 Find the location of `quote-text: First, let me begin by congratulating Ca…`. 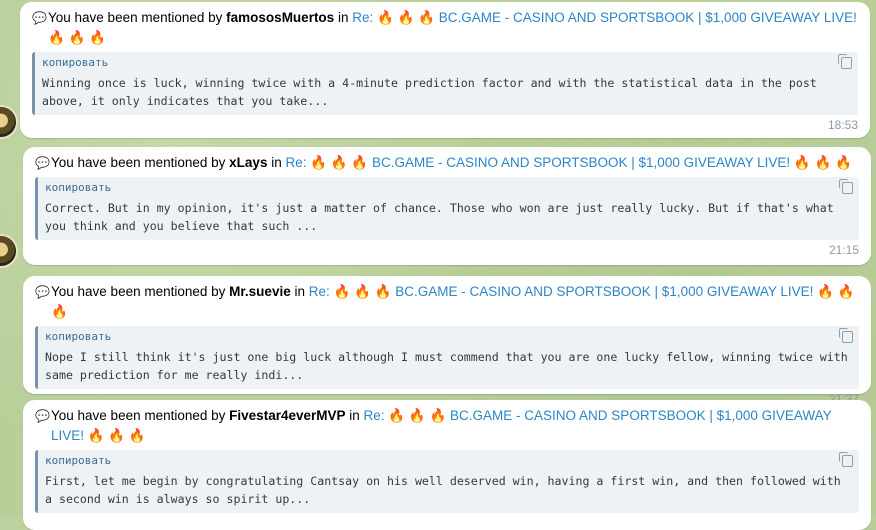

quote-text: First, let me begin by congratulating Ca… is located at coordinates (443, 490).